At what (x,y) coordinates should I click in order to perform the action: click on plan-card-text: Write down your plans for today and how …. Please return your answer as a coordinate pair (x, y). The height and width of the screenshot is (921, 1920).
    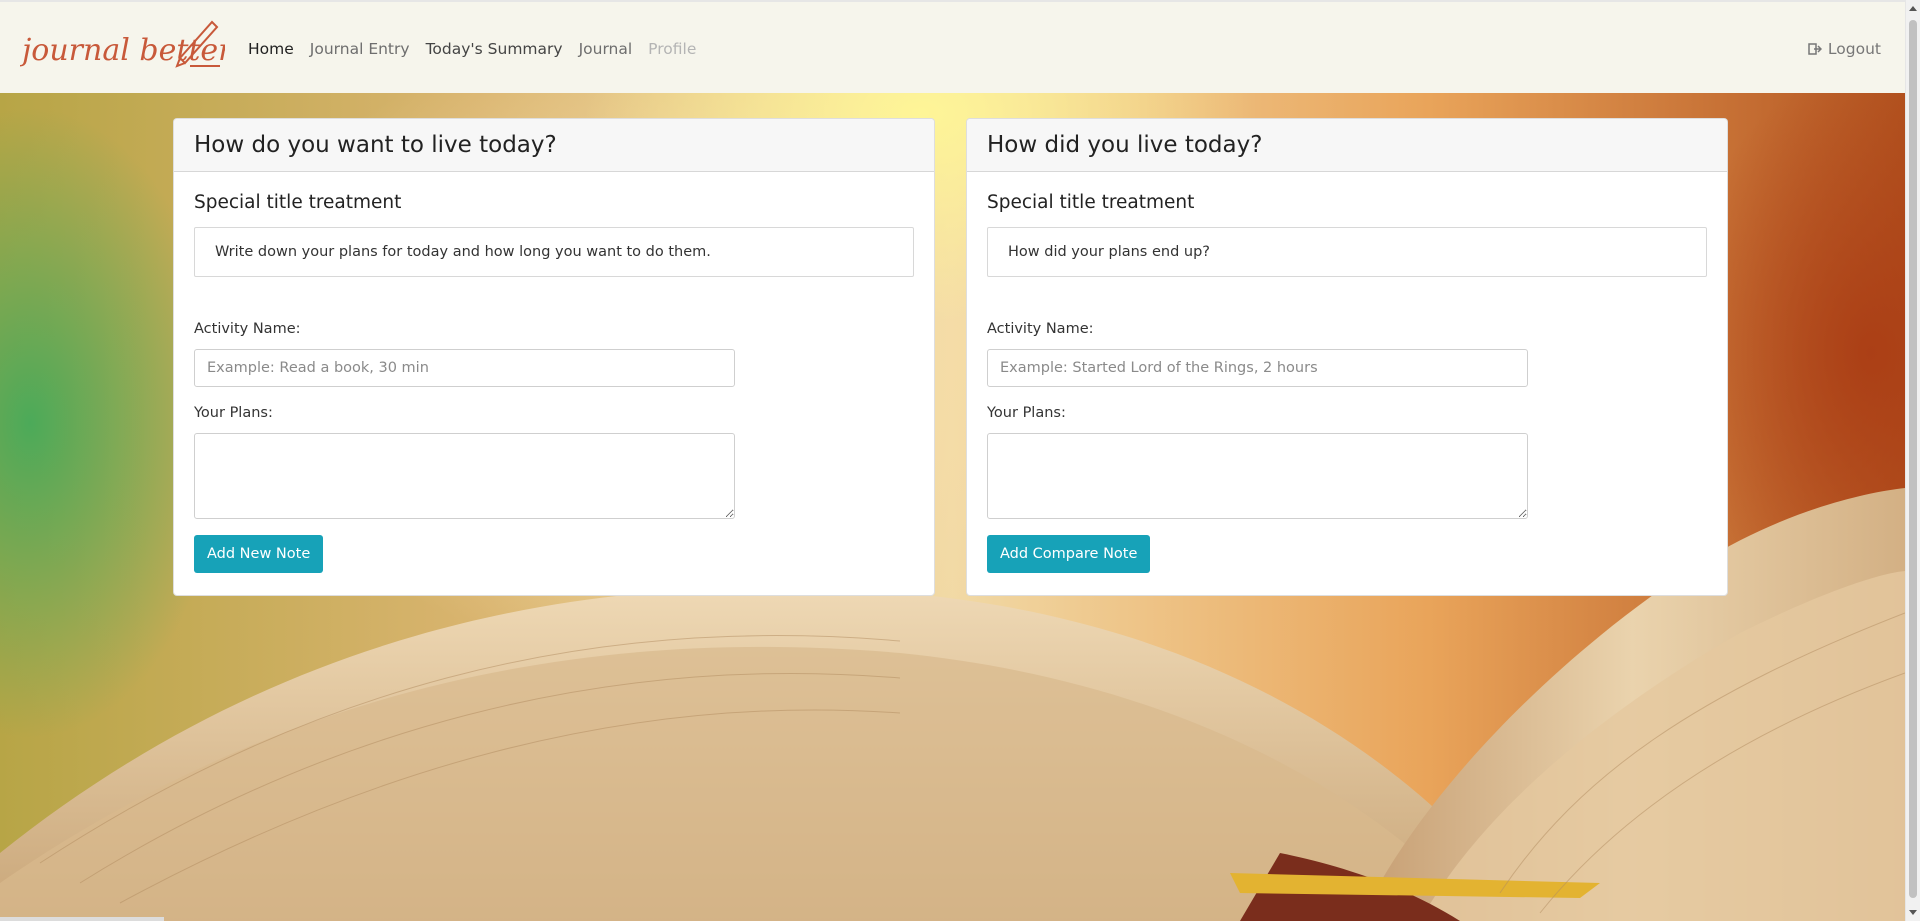
    Looking at the image, I should click on (554, 252).